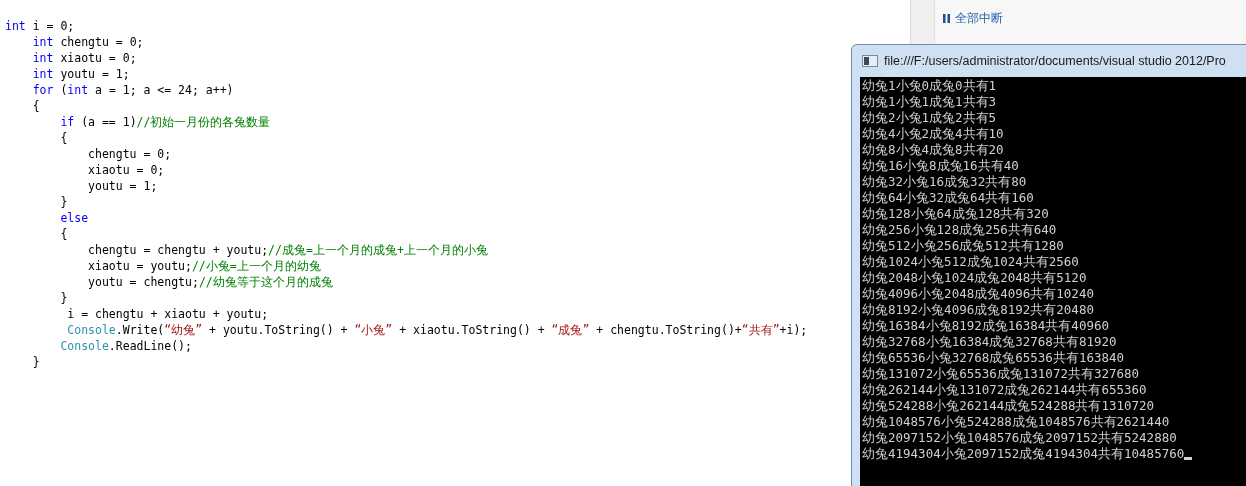 Image resolution: width=1246 pixels, height=486 pixels. I want to click on console-line: 幼兔1048576小兔524288成兔1048576共有2621440, so click(1016, 422).